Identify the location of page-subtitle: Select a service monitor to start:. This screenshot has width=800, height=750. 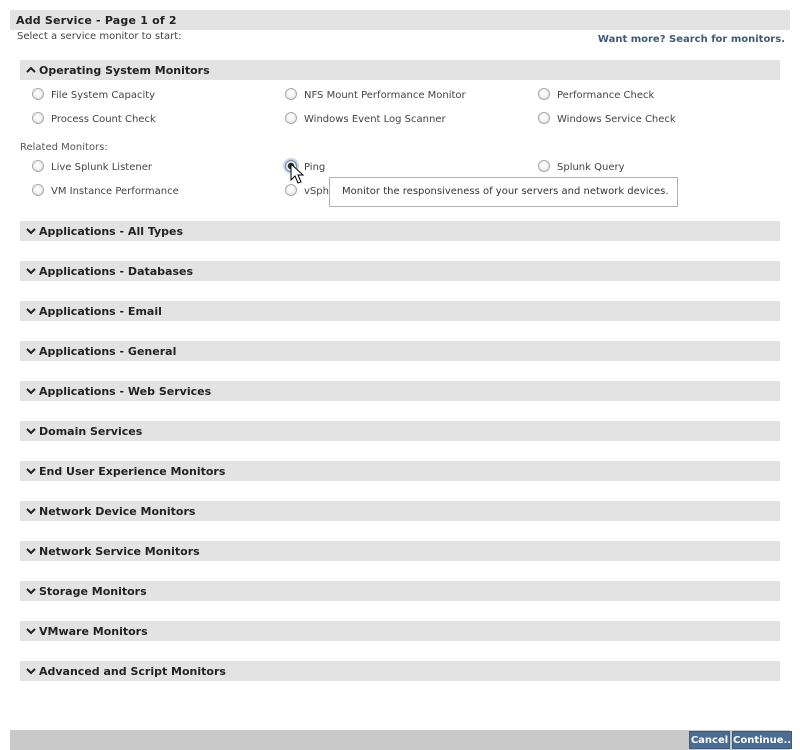
(99, 36).